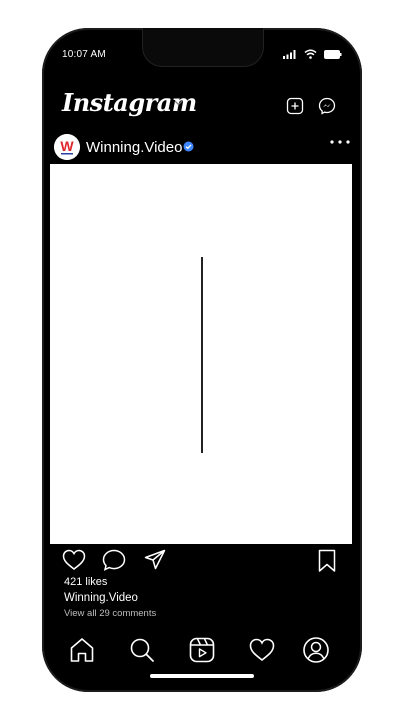 The height and width of the screenshot is (720, 404). What do you see at coordinates (333, 54) in the screenshot?
I see `battery-icon` at bounding box center [333, 54].